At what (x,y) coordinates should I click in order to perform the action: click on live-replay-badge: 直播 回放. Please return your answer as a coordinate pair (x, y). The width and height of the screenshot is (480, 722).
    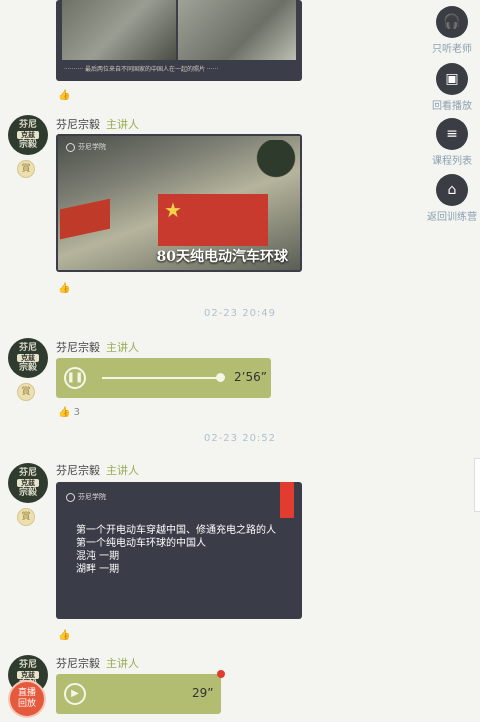
    Looking at the image, I should click on (27, 699).